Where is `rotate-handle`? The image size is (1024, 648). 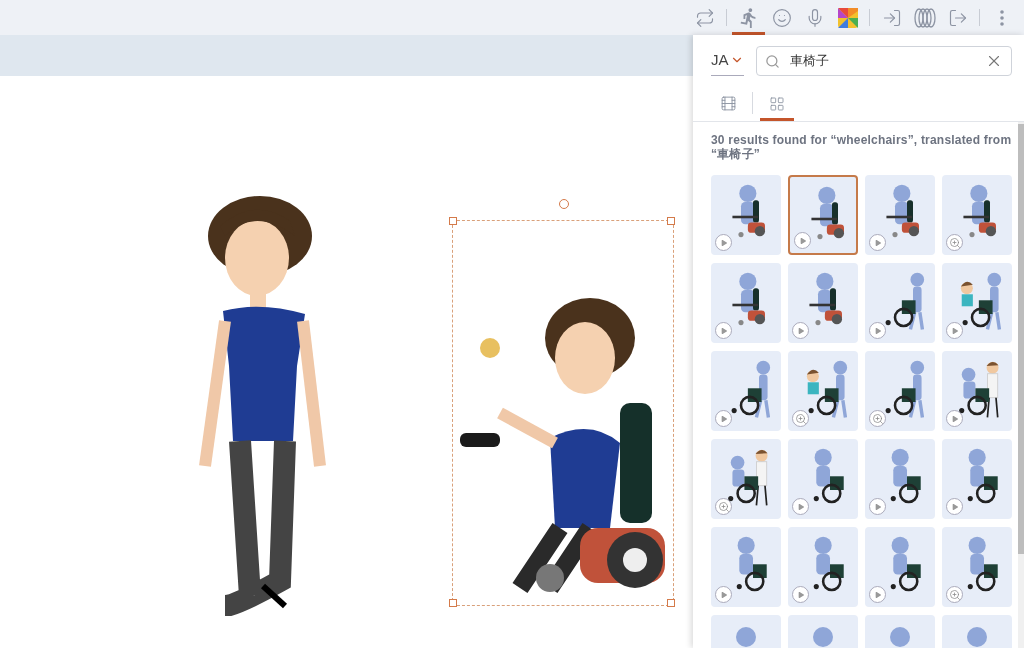 rotate-handle is located at coordinates (564, 204).